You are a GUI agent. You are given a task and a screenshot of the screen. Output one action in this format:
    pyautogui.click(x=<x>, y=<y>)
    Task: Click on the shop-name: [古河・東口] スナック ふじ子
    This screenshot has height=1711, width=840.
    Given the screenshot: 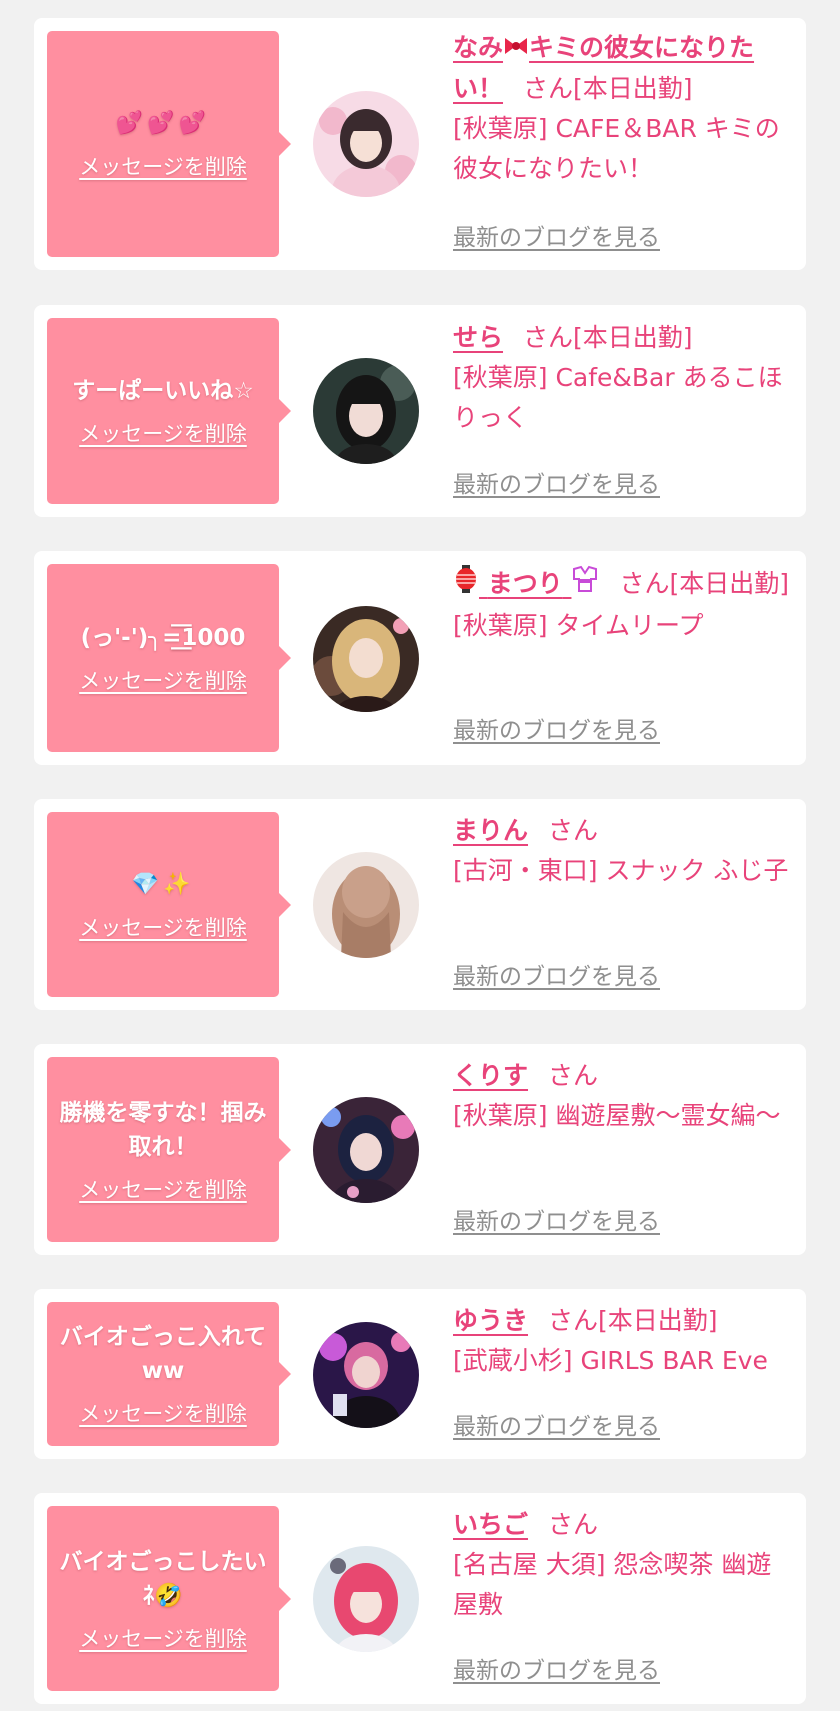 What is the action you would take?
    pyautogui.click(x=621, y=870)
    